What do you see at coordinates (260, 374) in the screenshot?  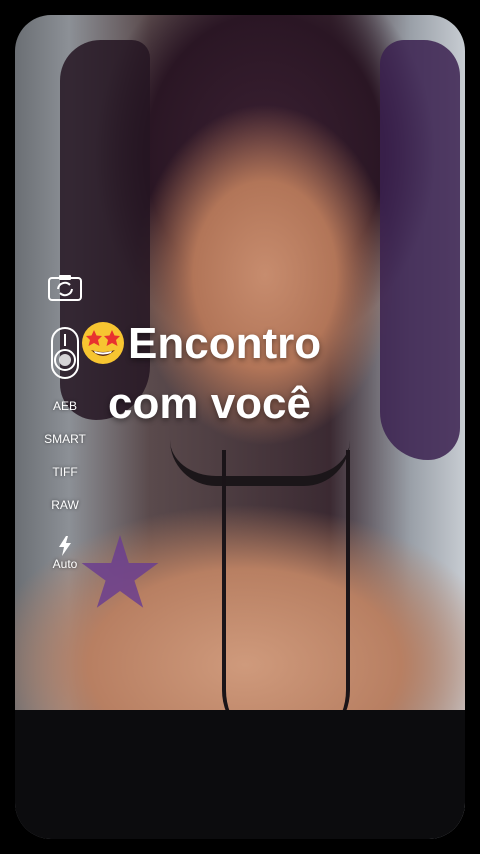 I see `caption-text: Encontro com você` at bounding box center [260, 374].